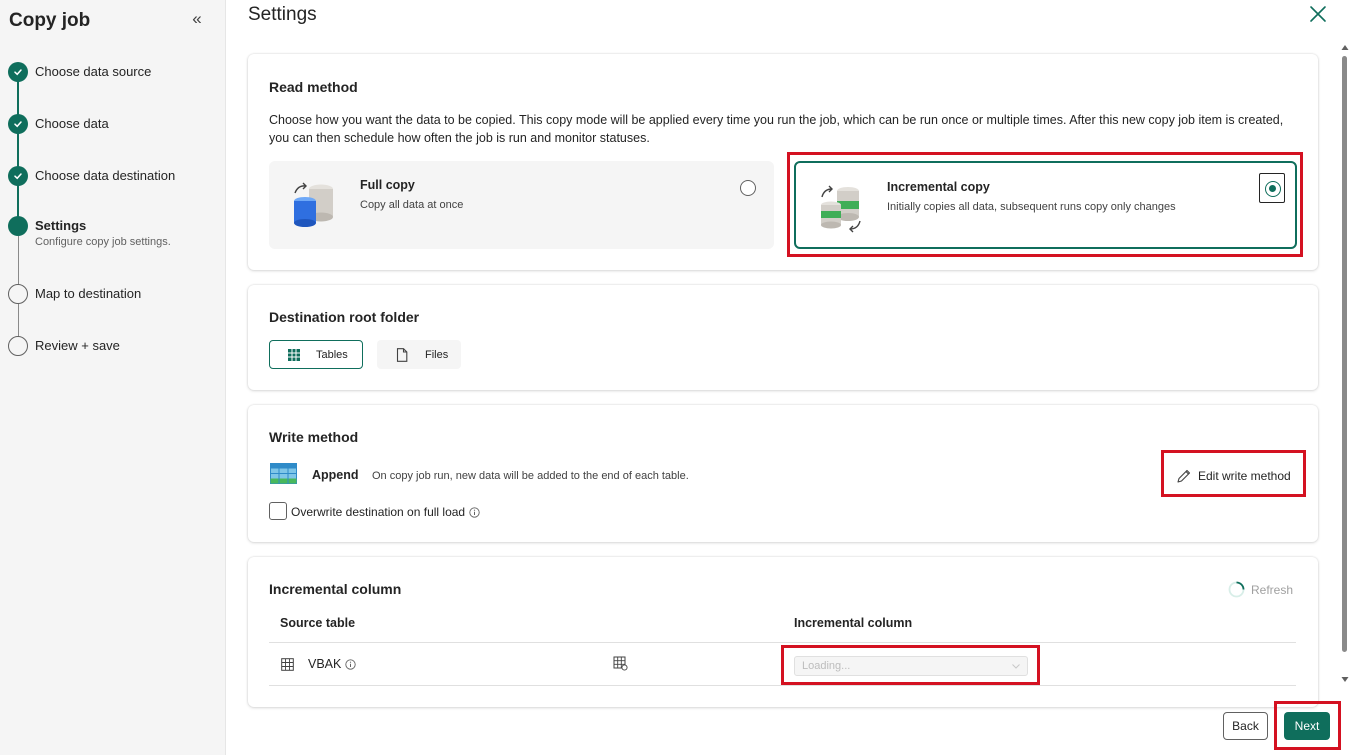  Describe the element at coordinates (278, 511) in the screenshot. I see `overwrite-checkbox` at that location.